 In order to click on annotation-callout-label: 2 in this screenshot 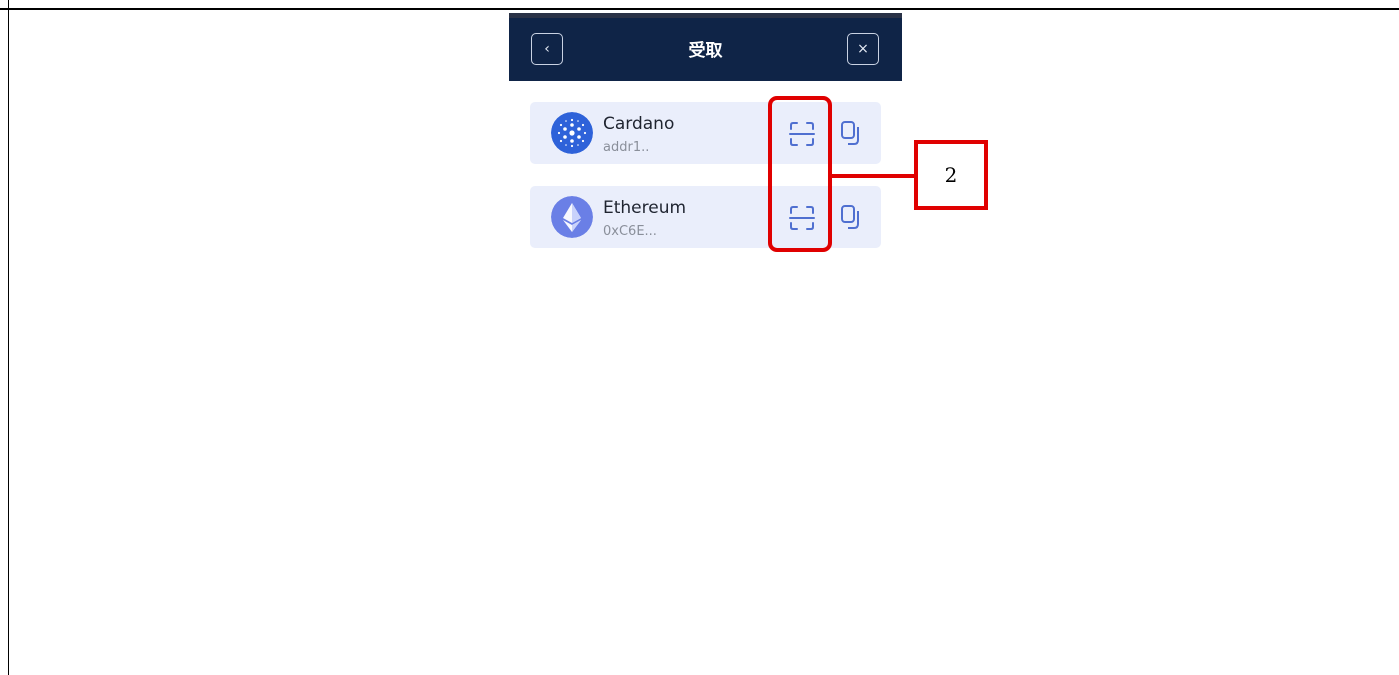, I will do `click(951, 175)`.